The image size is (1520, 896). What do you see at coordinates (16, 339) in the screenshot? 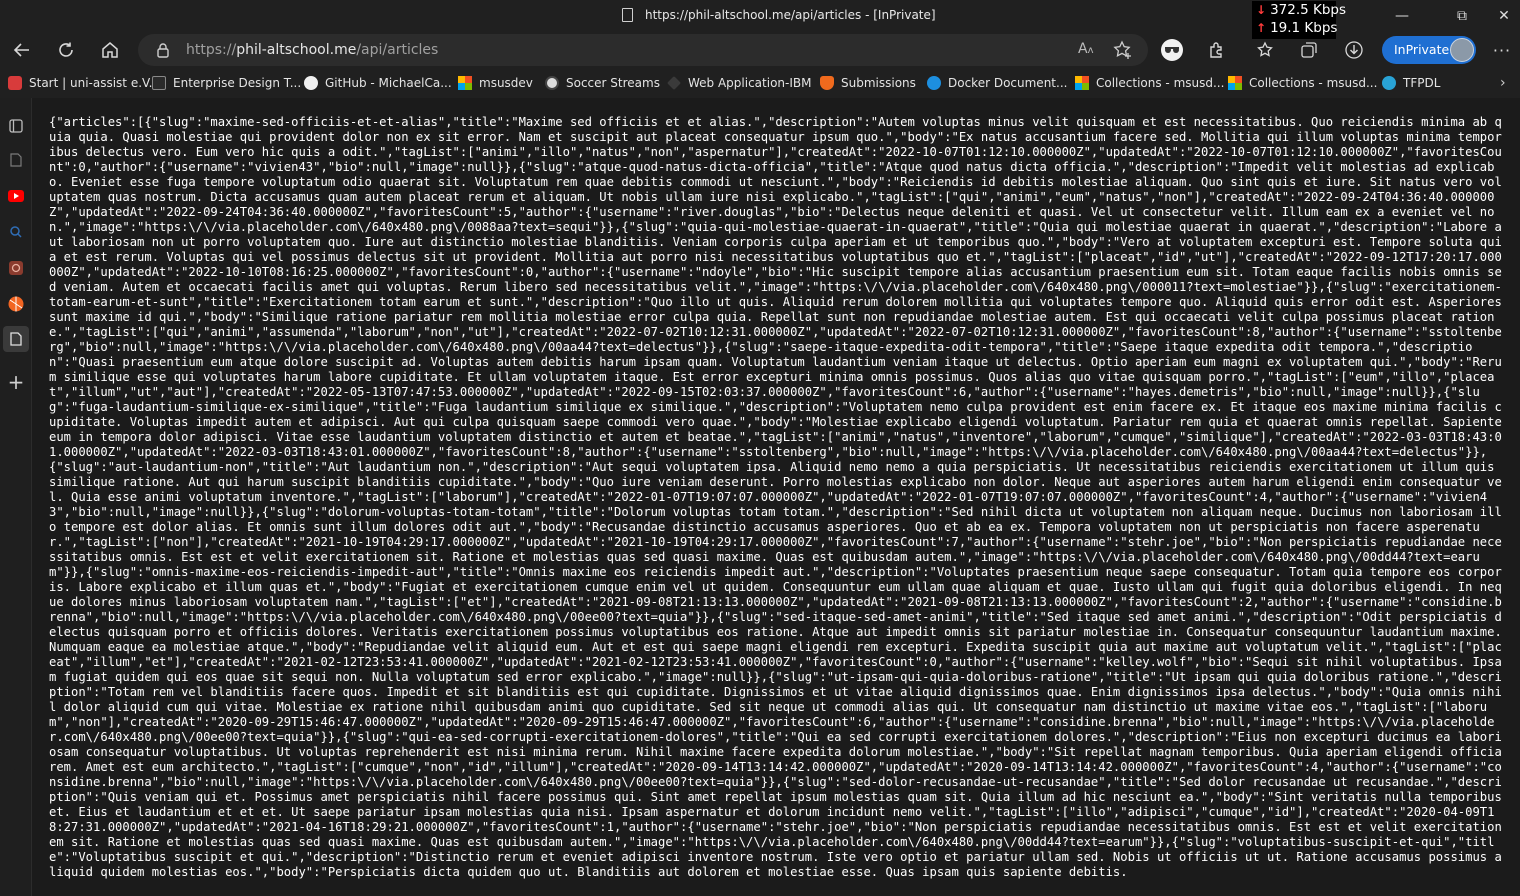
I see `active-tab-icon` at bounding box center [16, 339].